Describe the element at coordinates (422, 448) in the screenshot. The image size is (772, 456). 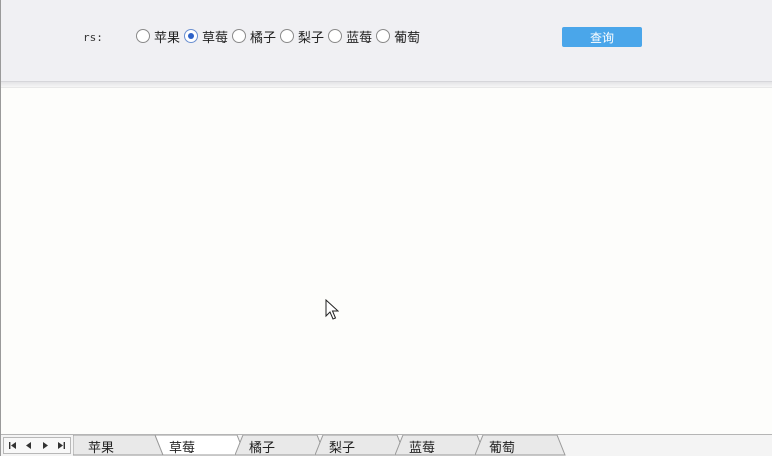
I see `sheet-tab-label: 蓝莓` at that location.